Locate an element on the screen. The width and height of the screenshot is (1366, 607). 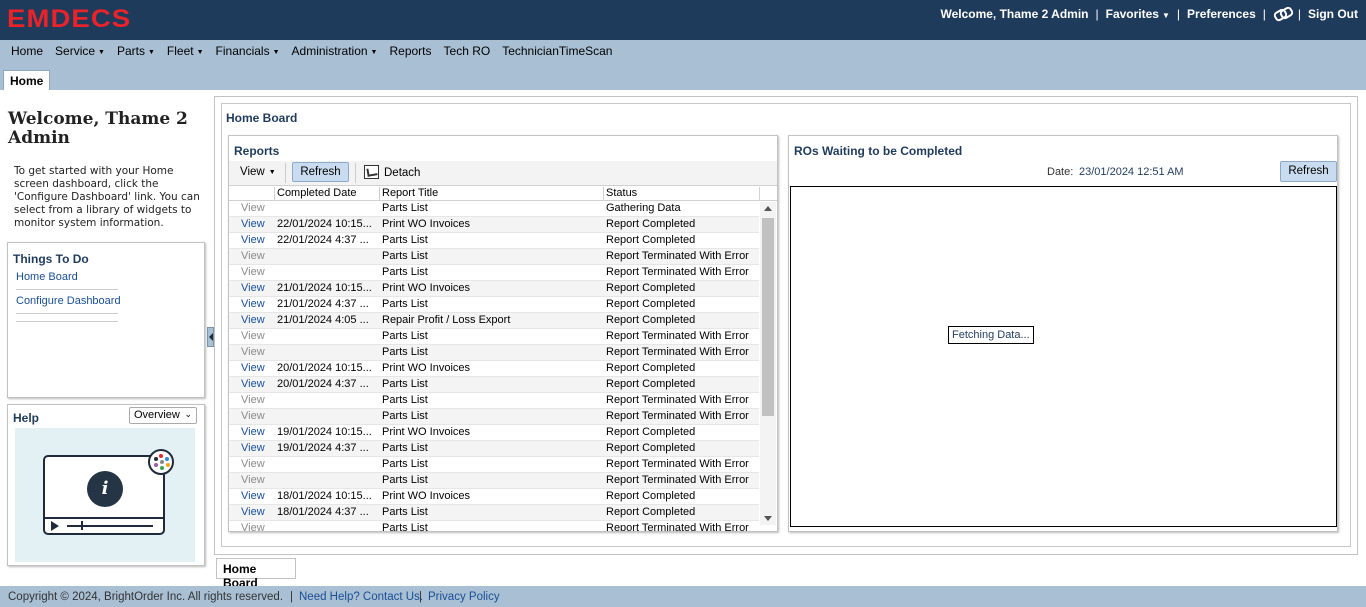
nav-item-techniciantimescan: TechnicianTimeScan is located at coordinates (557, 51).